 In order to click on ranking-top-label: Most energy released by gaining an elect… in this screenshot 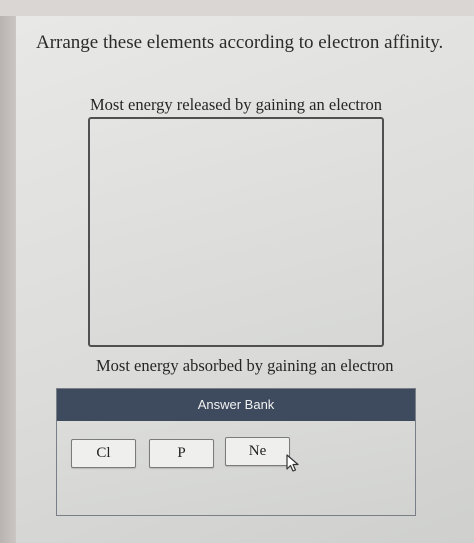, I will do `click(236, 104)`.